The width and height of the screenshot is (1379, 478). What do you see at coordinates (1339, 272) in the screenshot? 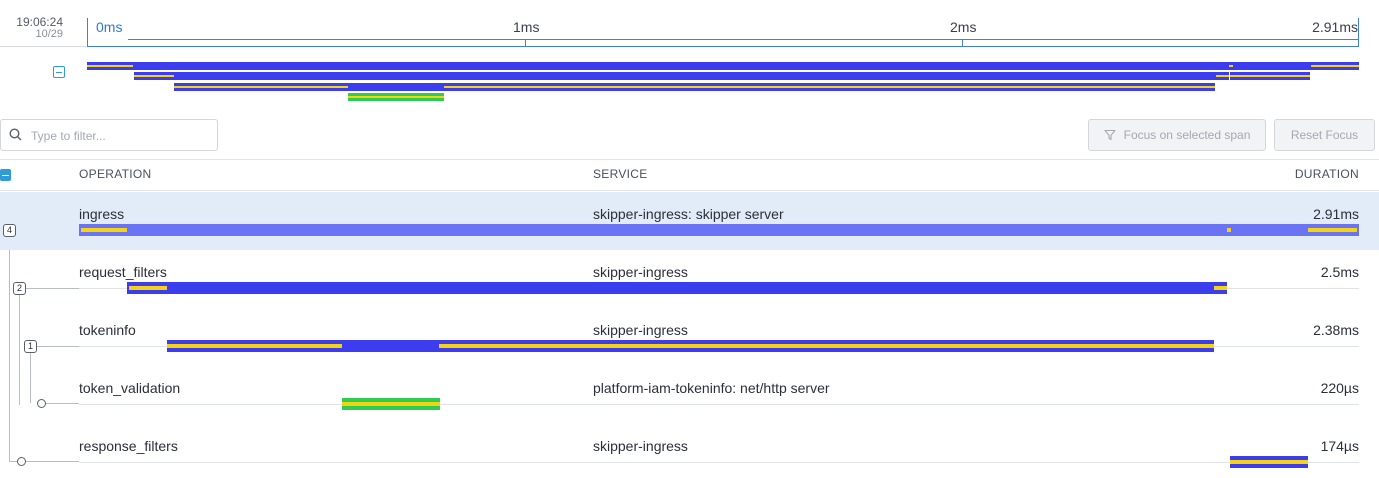
I see `span-duration: 2.5ms` at bounding box center [1339, 272].